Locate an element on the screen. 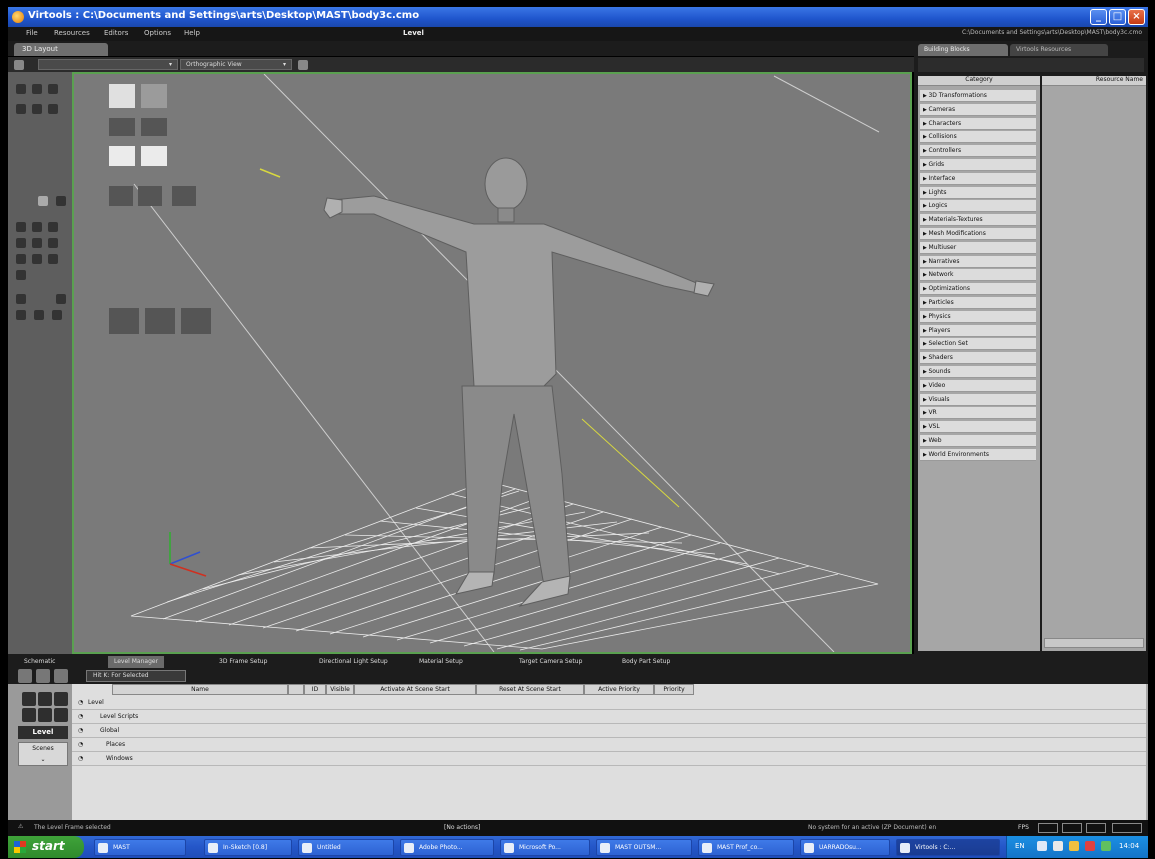 The image size is (1155, 859). category-item: ▶ Particles is located at coordinates (978, 303).